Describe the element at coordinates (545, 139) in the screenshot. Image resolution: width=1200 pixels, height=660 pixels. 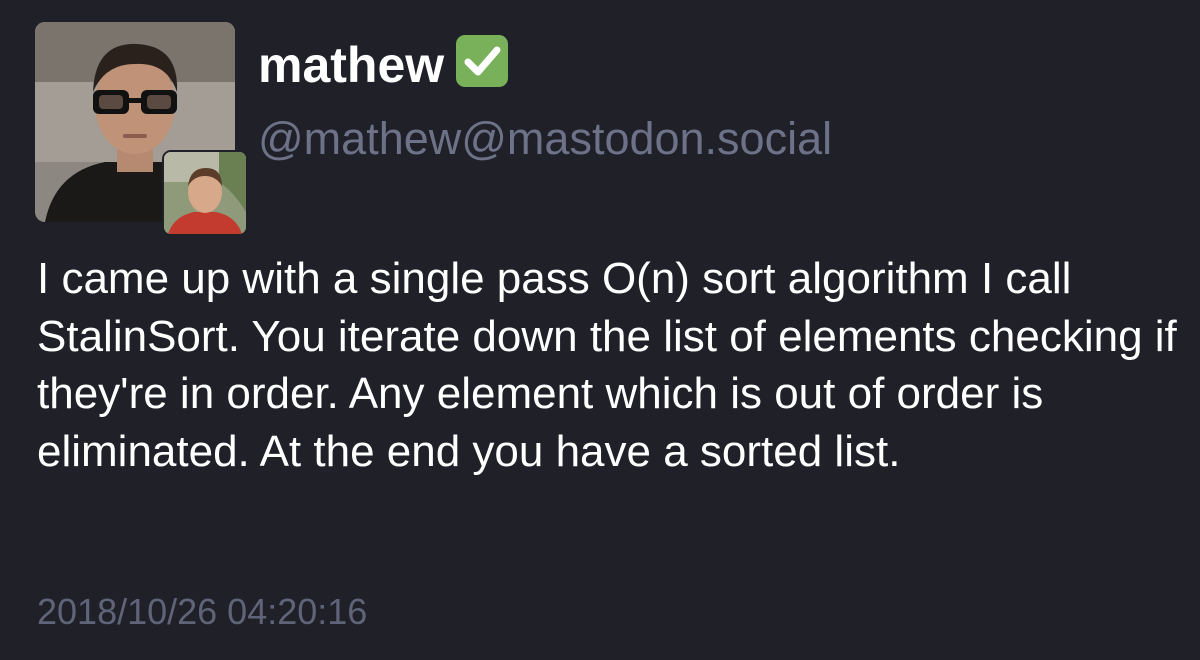
I see `account-handle: @mathew@mastodon.social` at that location.